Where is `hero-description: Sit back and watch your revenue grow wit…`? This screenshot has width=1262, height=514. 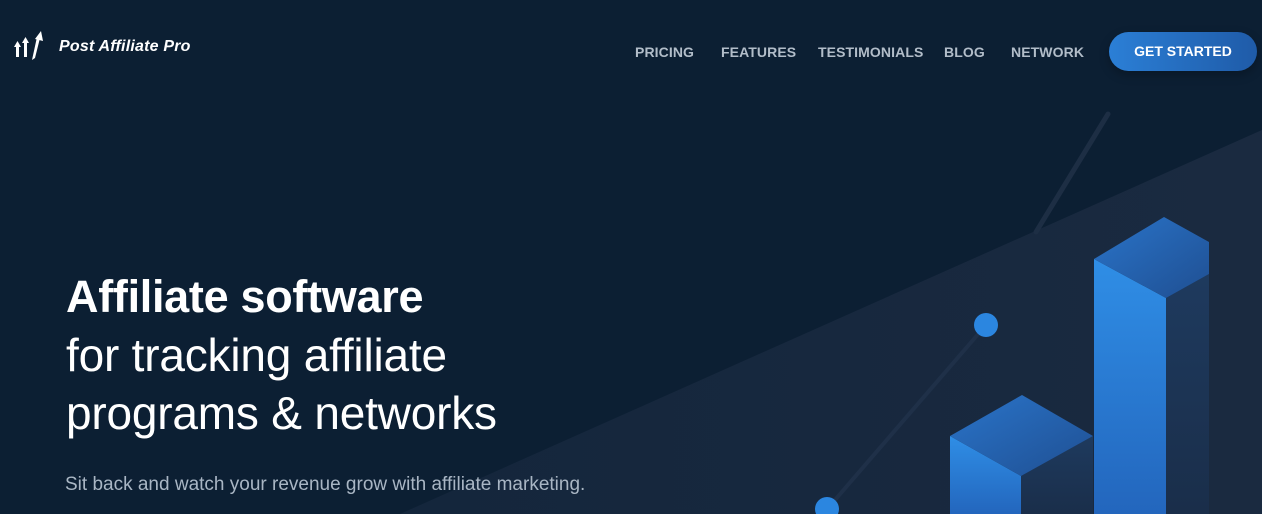 hero-description: Sit back and watch your revenue grow wit… is located at coordinates (325, 484).